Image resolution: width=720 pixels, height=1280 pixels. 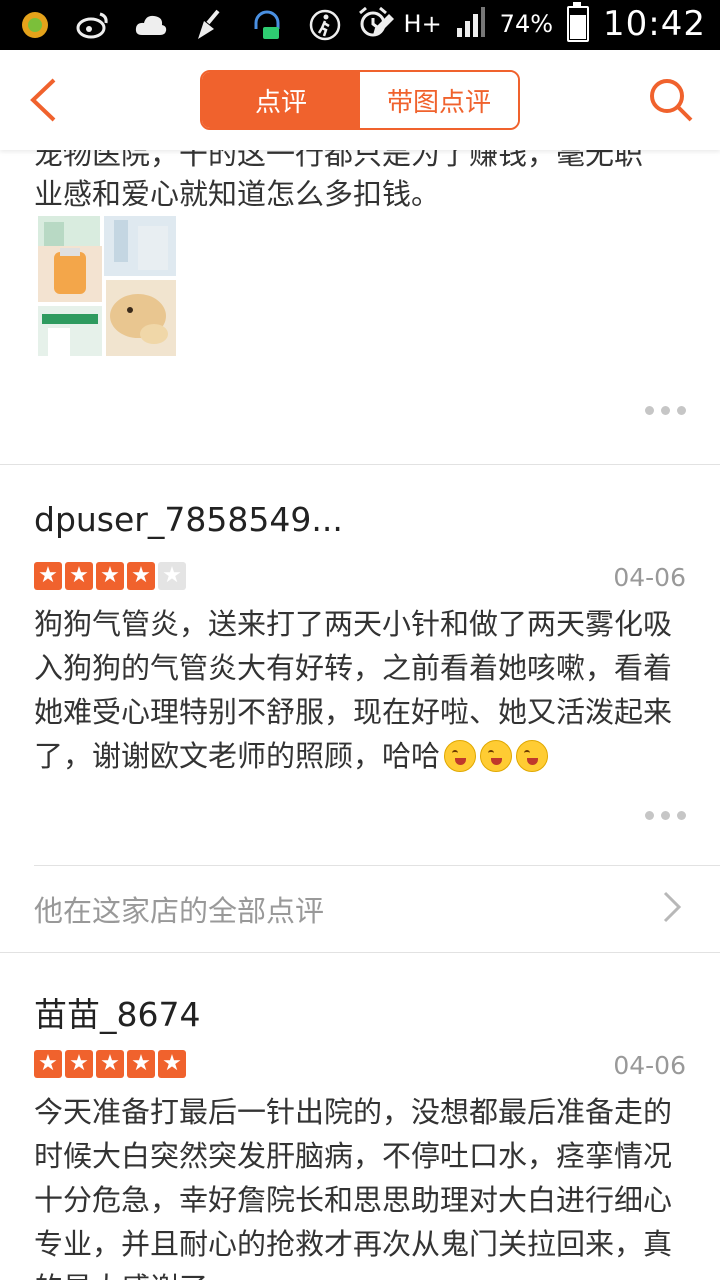 I want to click on battery-icon, so click(x=578, y=22).